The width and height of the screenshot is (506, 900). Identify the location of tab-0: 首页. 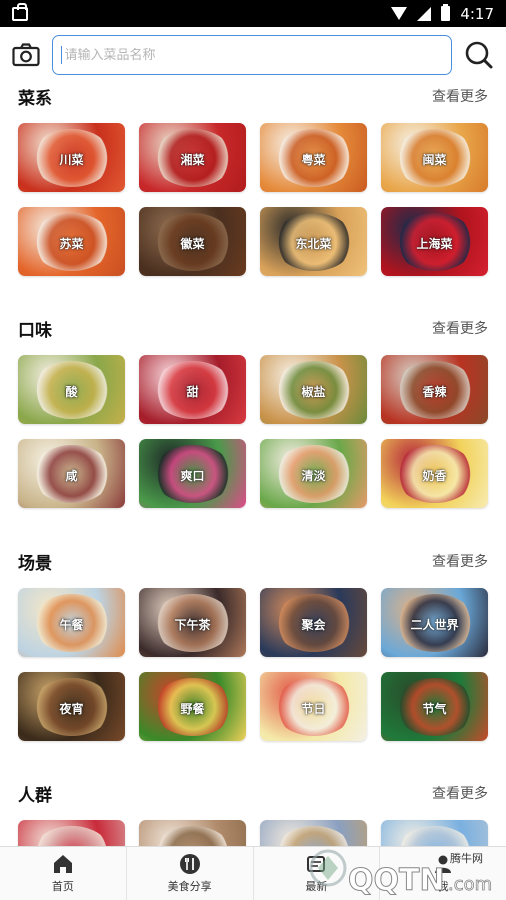
(63, 873).